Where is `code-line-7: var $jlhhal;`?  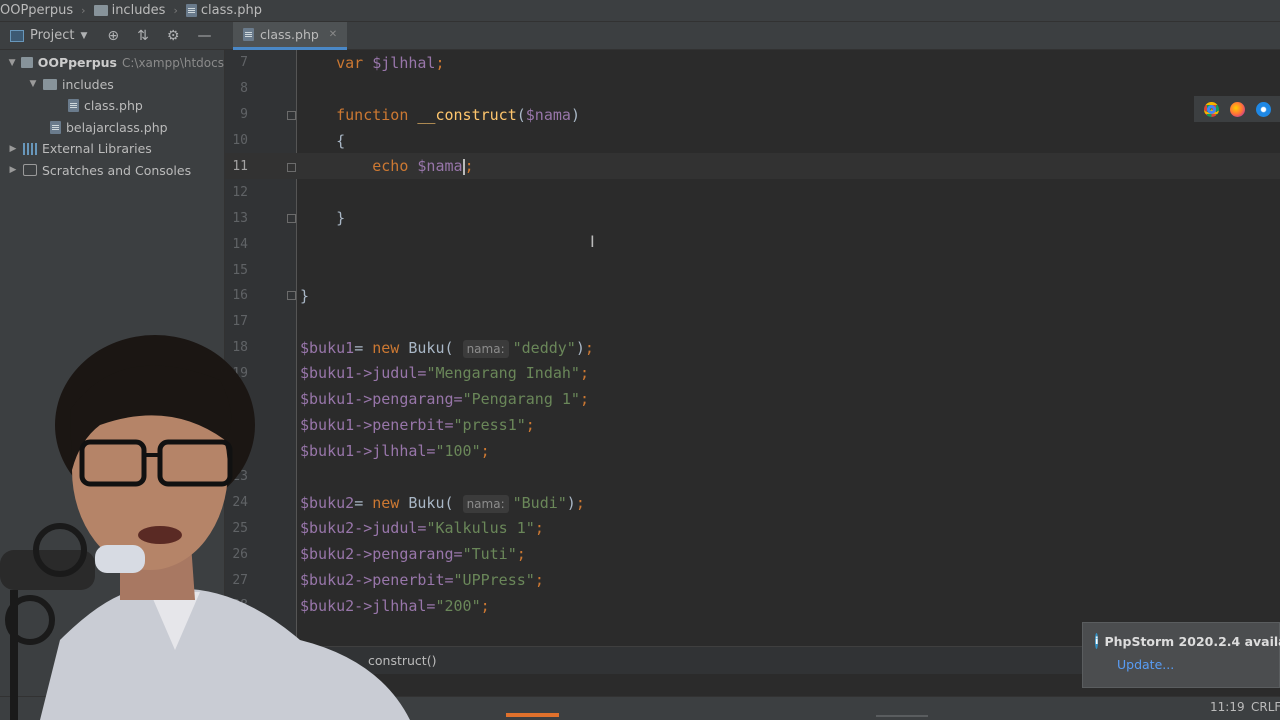 code-line-7: var $jlhhal; is located at coordinates (390, 63).